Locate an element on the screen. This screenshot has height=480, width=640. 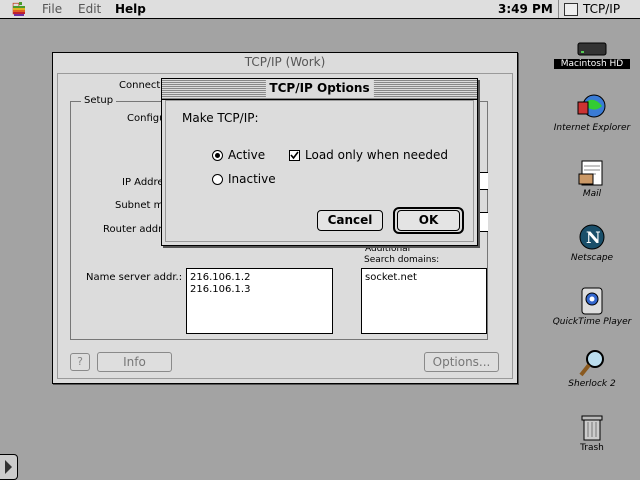
application-menu: TCP/IP is located at coordinates (599, 9).